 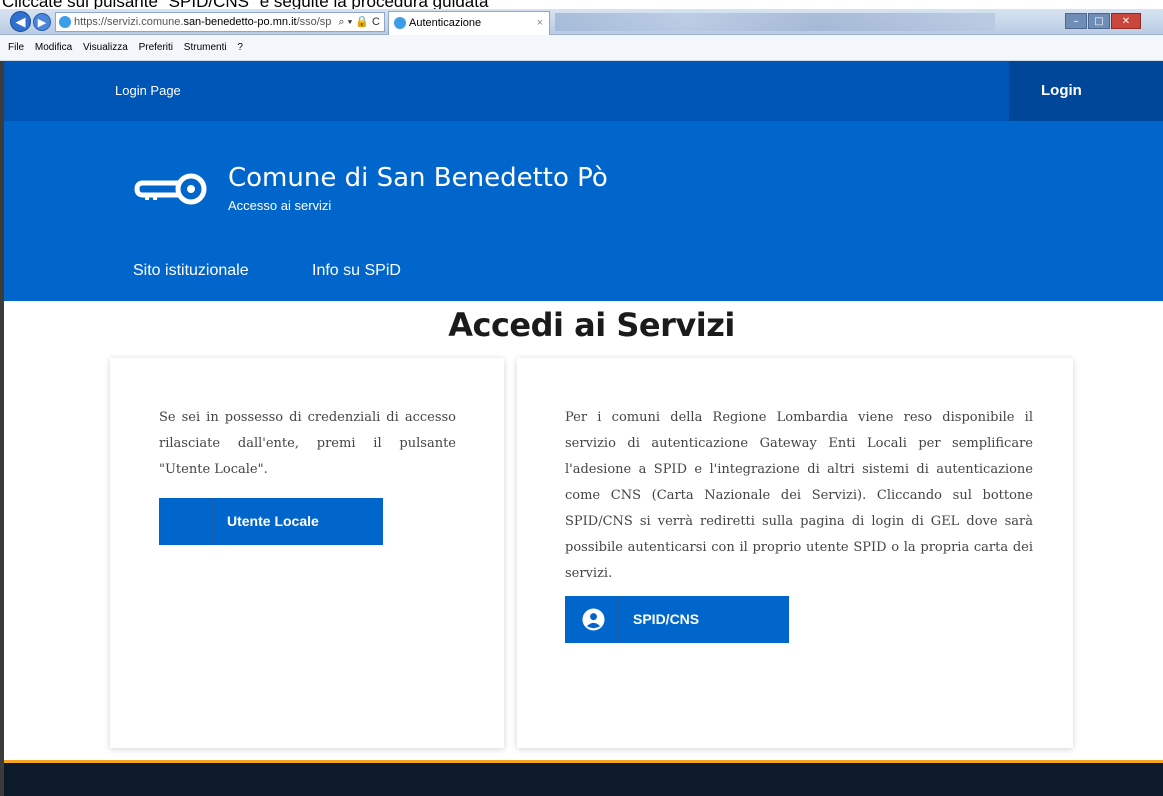 I want to click on url-domain: san-benedetto-po.mn.it, so click(x=240, y=22).